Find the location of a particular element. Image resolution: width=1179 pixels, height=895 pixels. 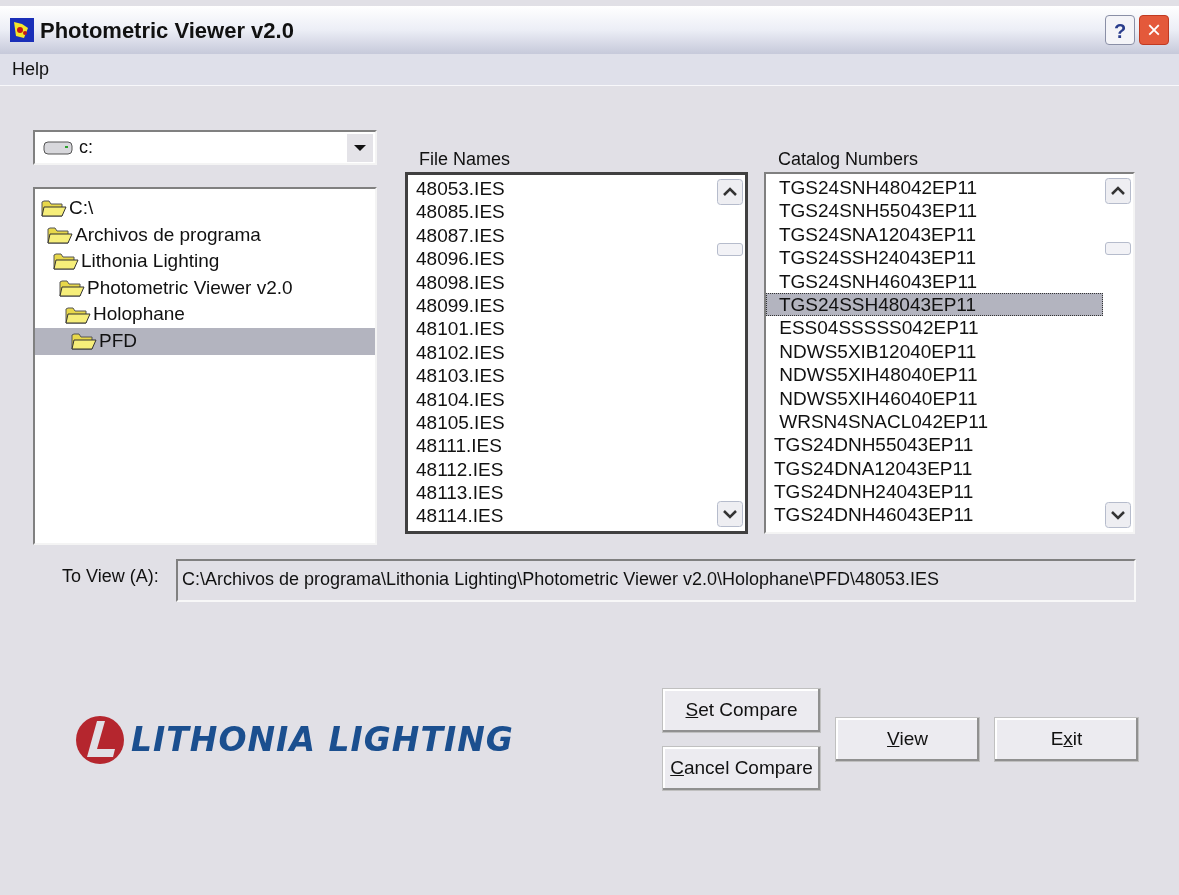

list-item: WRSN4SNACL042EP11 is located at coordinates (934, 421).